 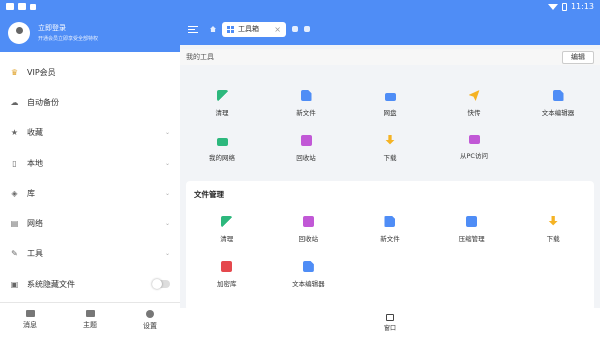 I want to click on nav-theme: 主题, so click(x=90, y=320).